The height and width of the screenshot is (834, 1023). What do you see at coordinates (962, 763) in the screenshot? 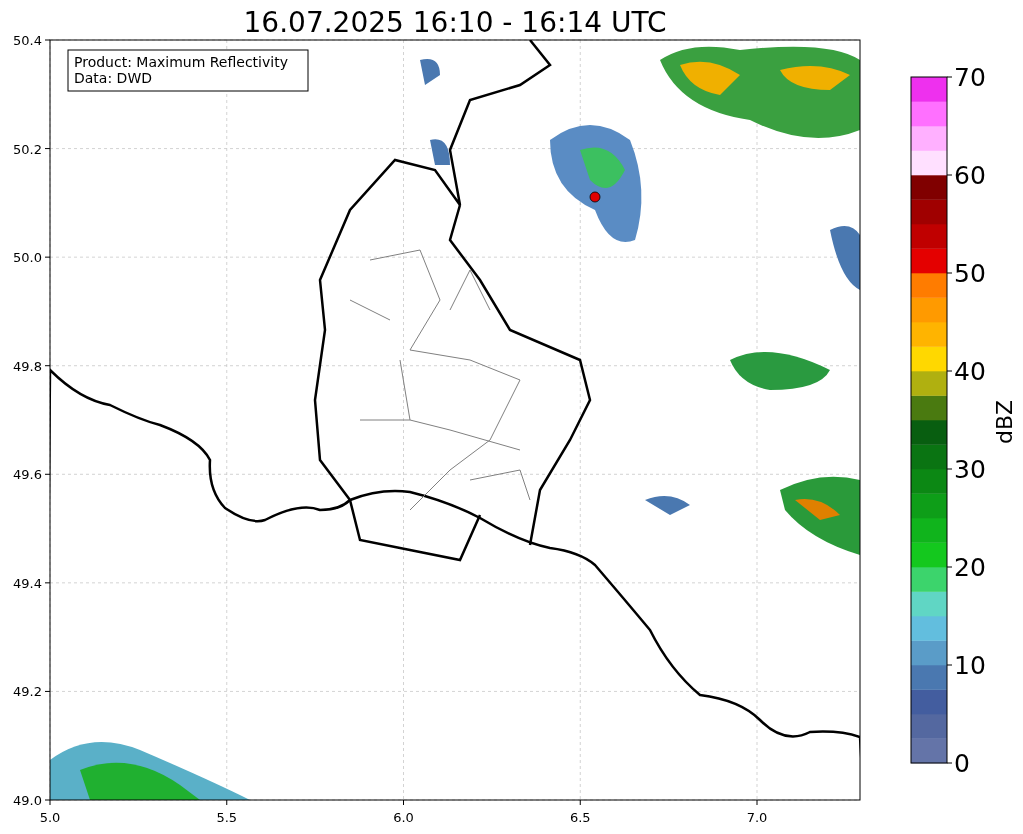
I see `colorbar-tick-label: 0` at bounding box center [962, 763].